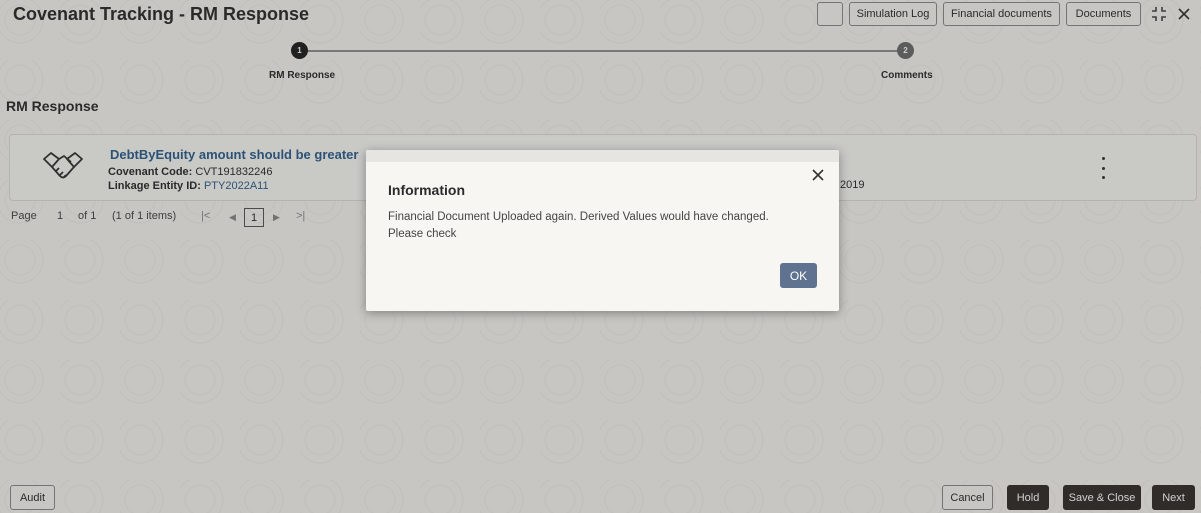  What do you see at coordinates (602, 156) in the screenshot?
I see `dialog-top-bar` at bounding box center [602, 156].